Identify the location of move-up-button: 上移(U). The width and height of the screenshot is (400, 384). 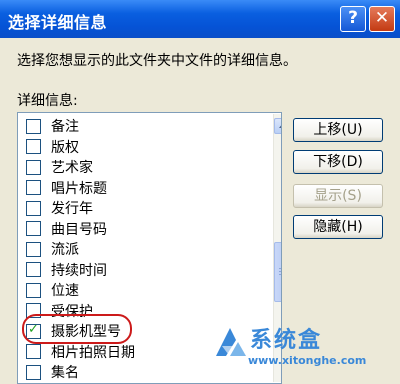
(338, 130).